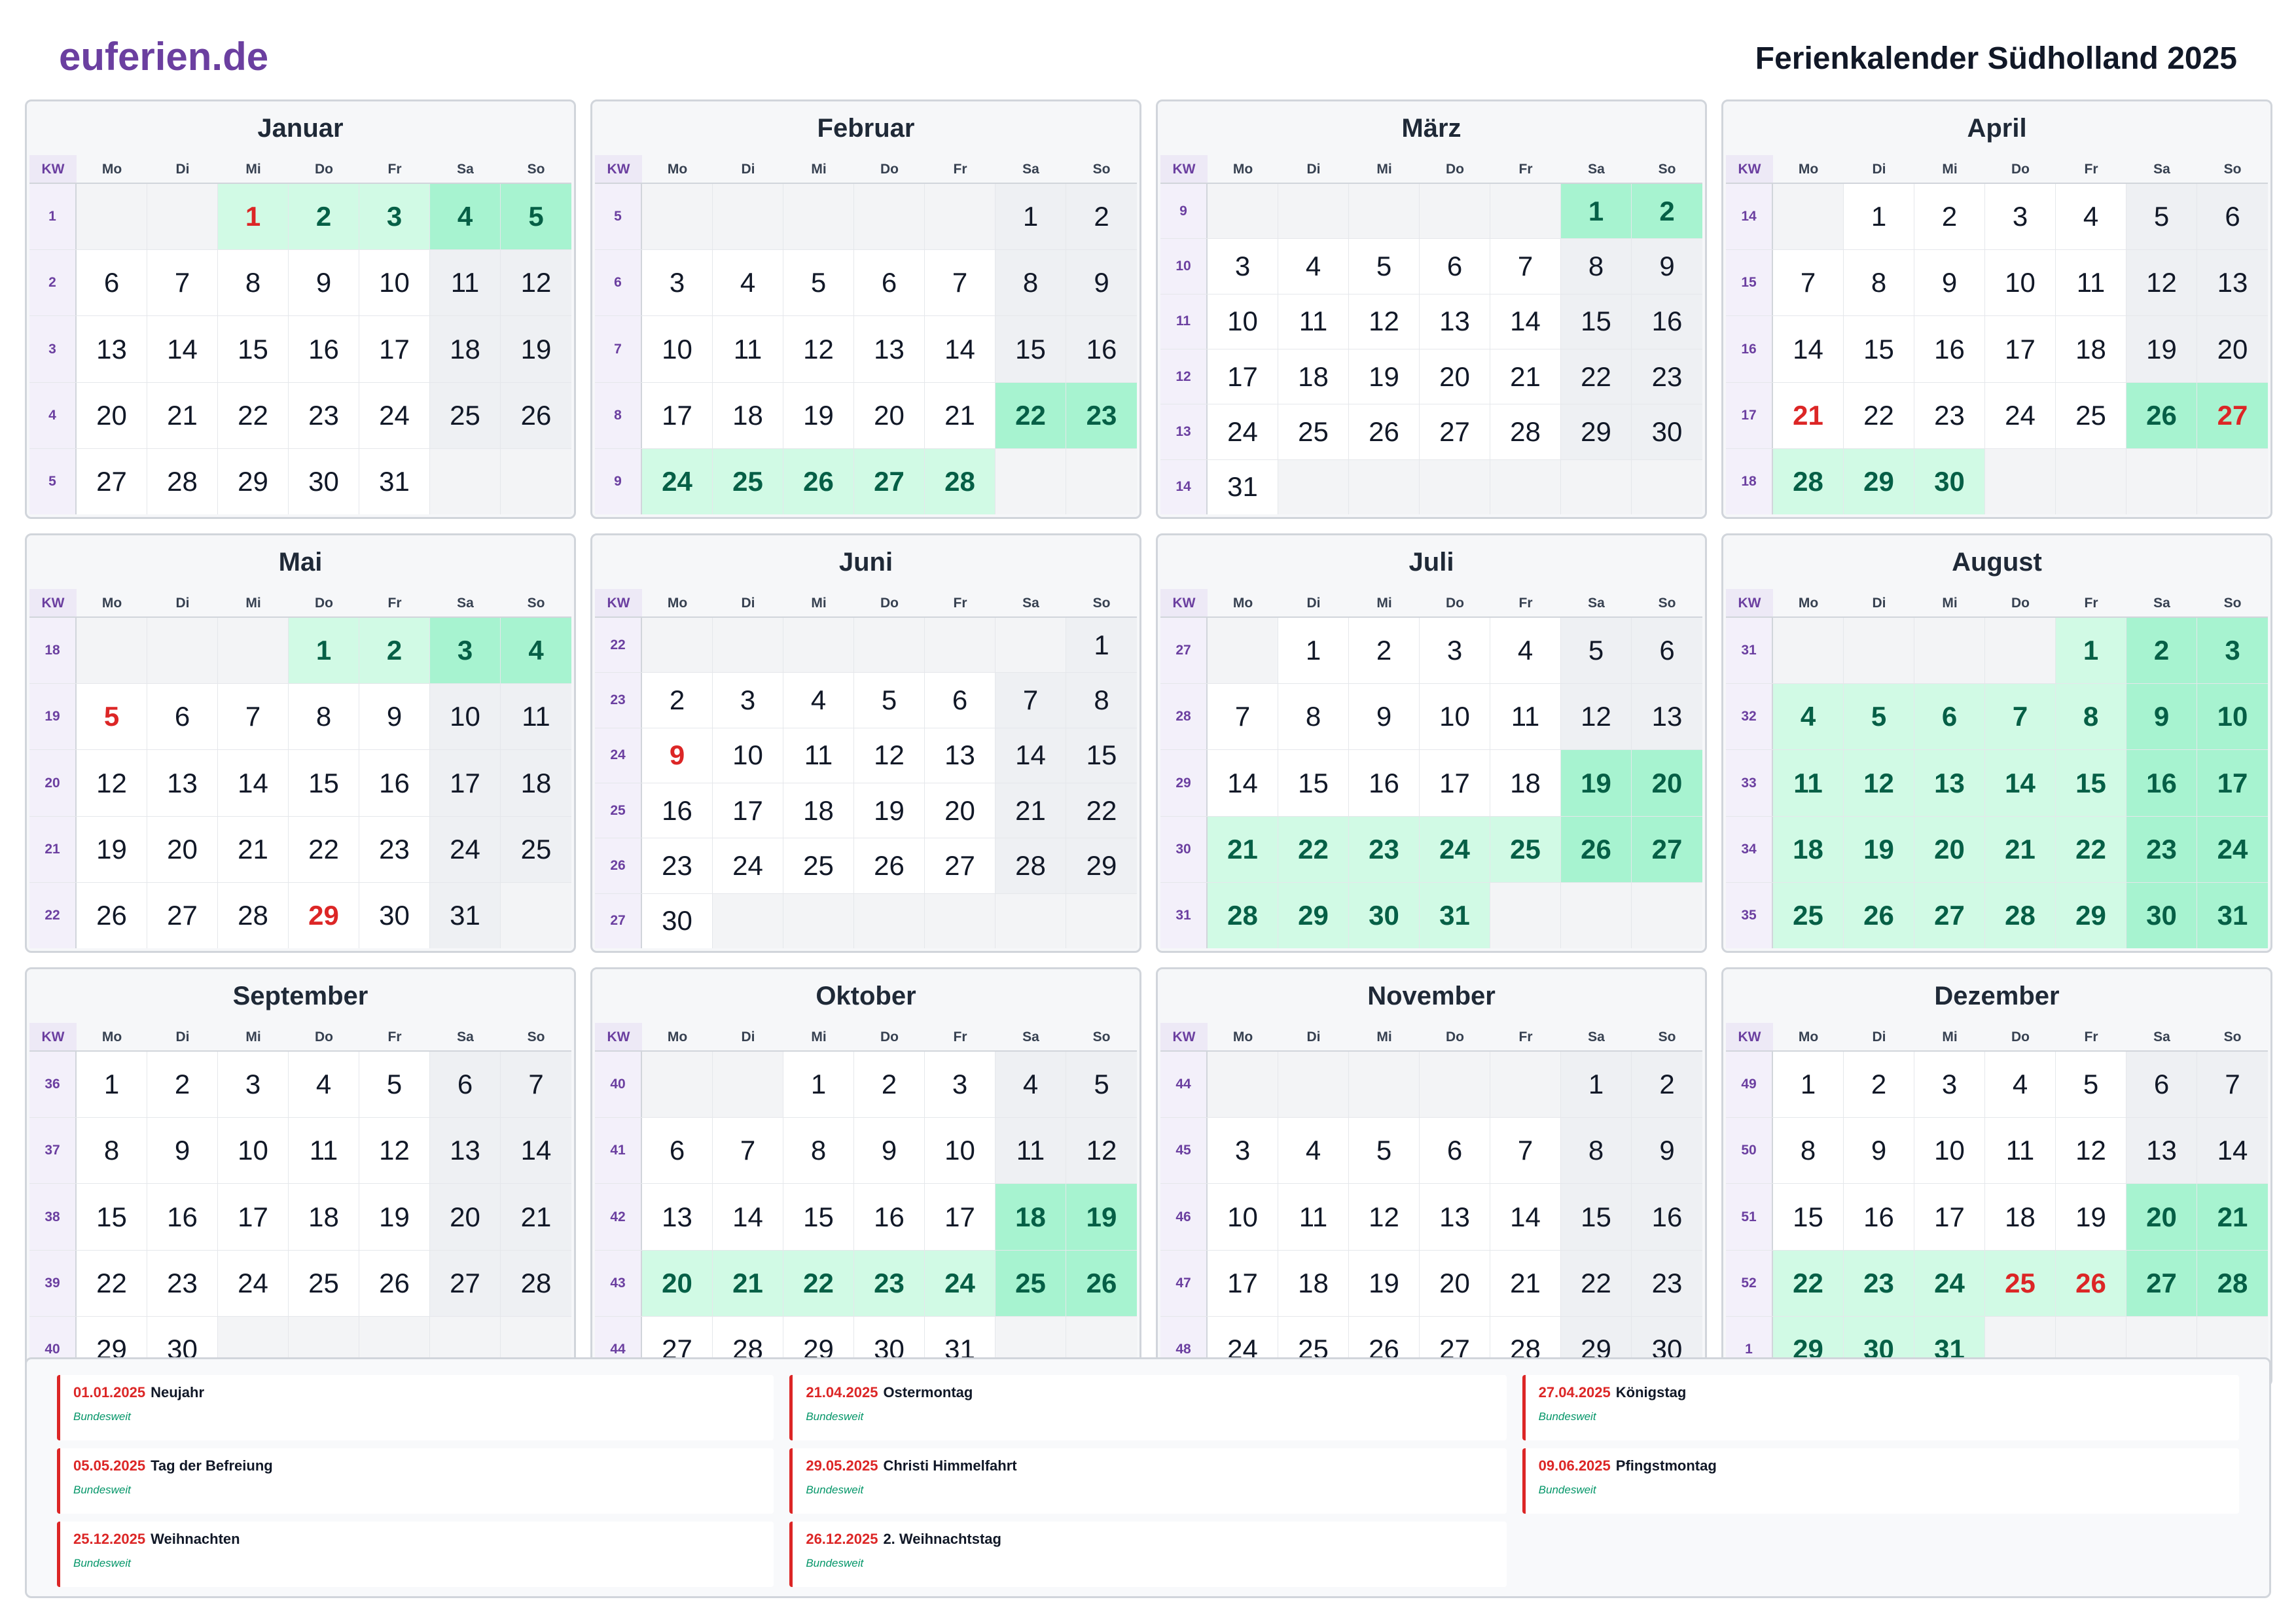  I want to click on public-holiday-cell: 27, so click(2232, 415).